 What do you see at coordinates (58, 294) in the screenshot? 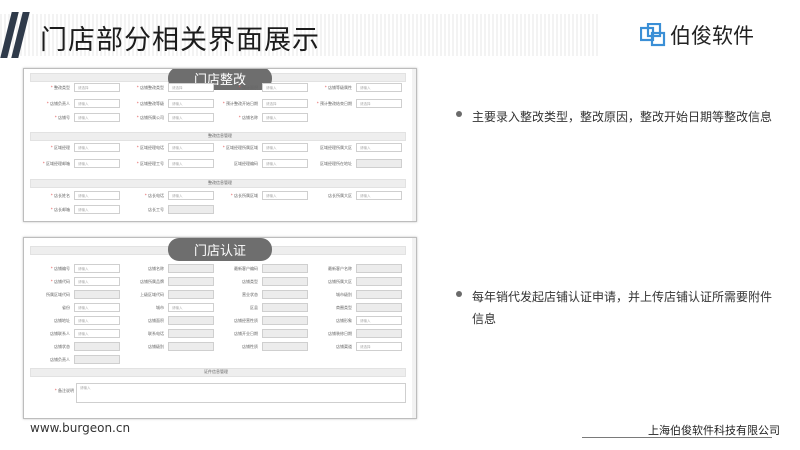
I see `field-label: 所属区域代码` at bounding box center [58, 294].